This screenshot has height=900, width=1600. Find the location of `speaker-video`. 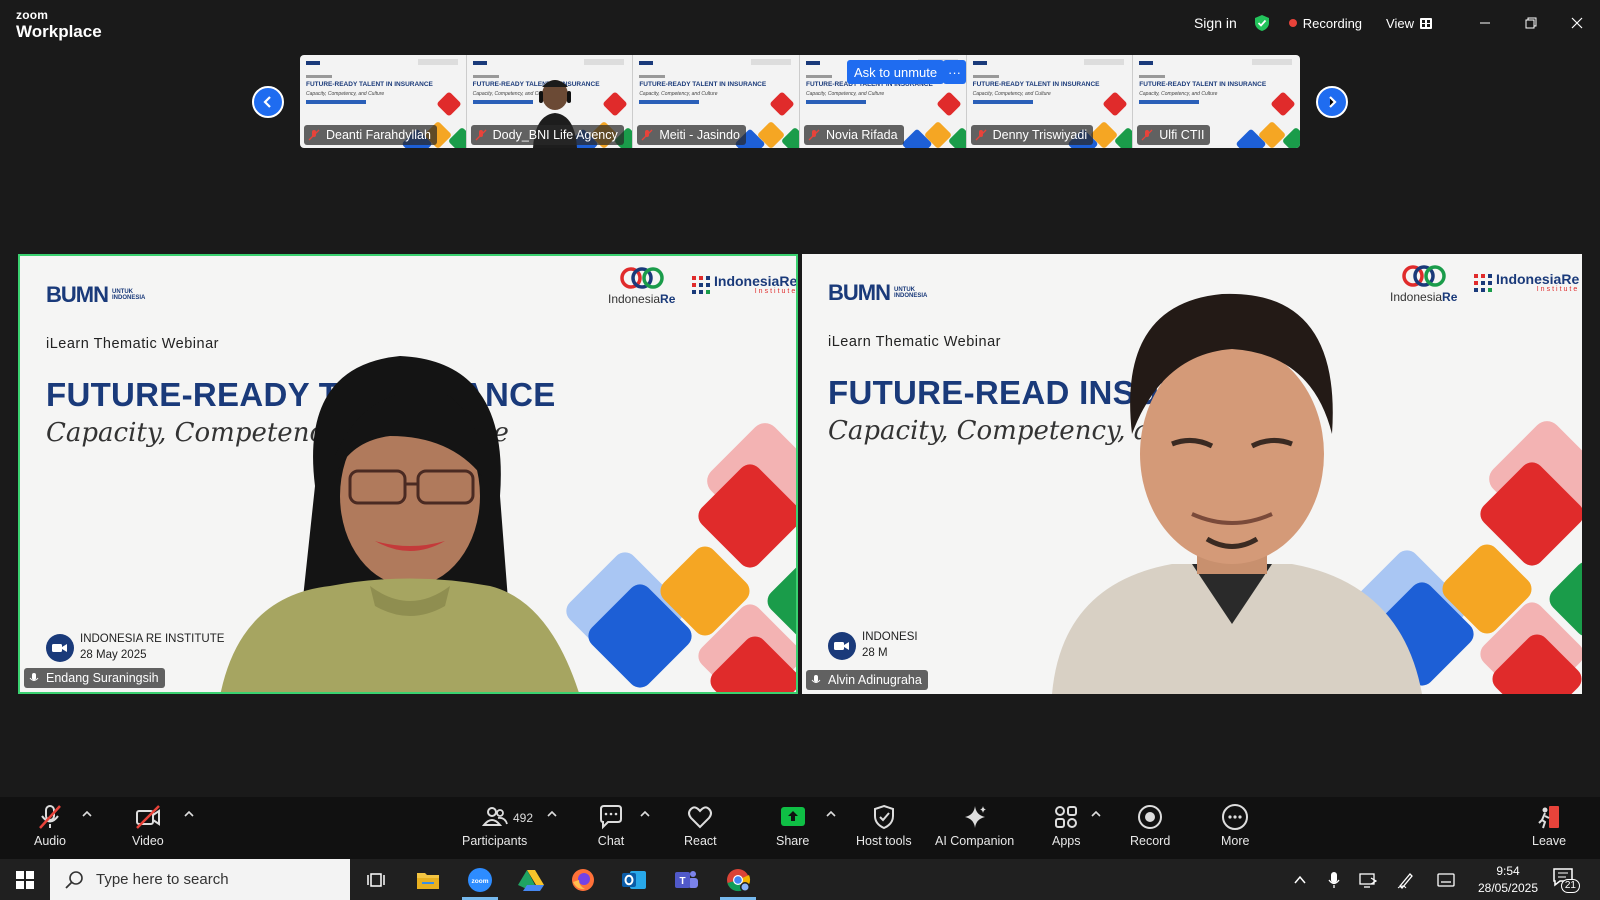

speaker-video is located at coordinates (1237, 493).